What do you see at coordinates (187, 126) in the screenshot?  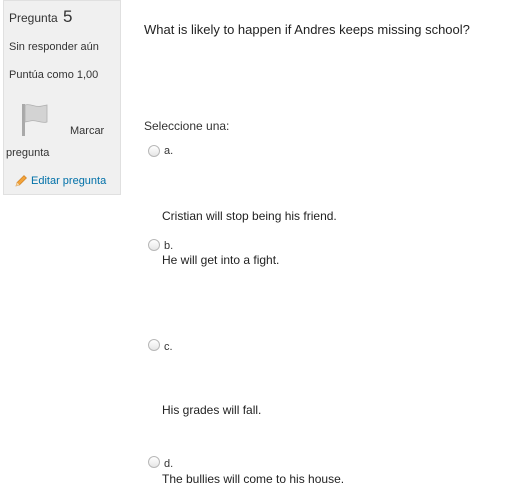 I see `answer-prompt: Seleccione una:` at bounding box center [187, 126].